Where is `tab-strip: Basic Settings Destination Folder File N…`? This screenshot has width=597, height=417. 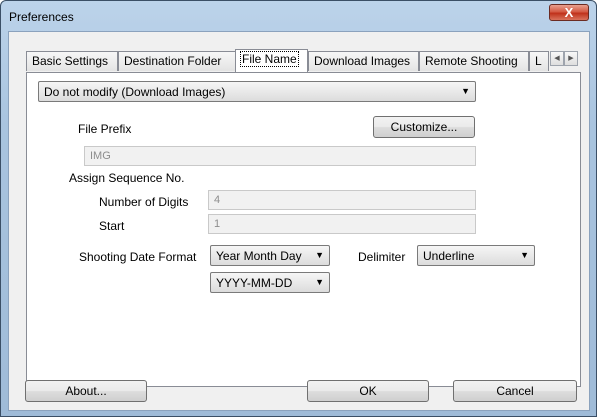
tab-strip: Basic Settings Destination Folder File N… is located at coordinates (303, 60).